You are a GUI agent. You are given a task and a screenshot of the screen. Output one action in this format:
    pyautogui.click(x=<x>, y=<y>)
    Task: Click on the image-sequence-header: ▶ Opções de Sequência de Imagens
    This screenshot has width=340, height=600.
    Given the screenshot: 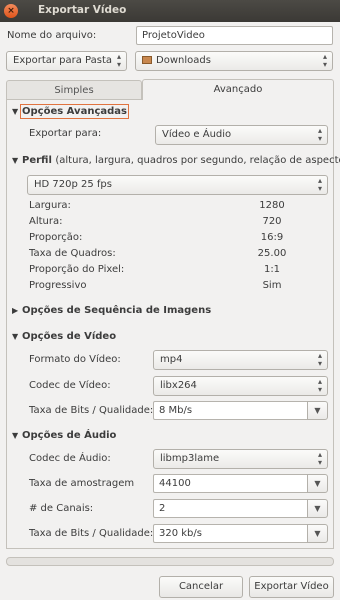 What is the action you would take?
    pyautogui.click(x=111, y=310)
    